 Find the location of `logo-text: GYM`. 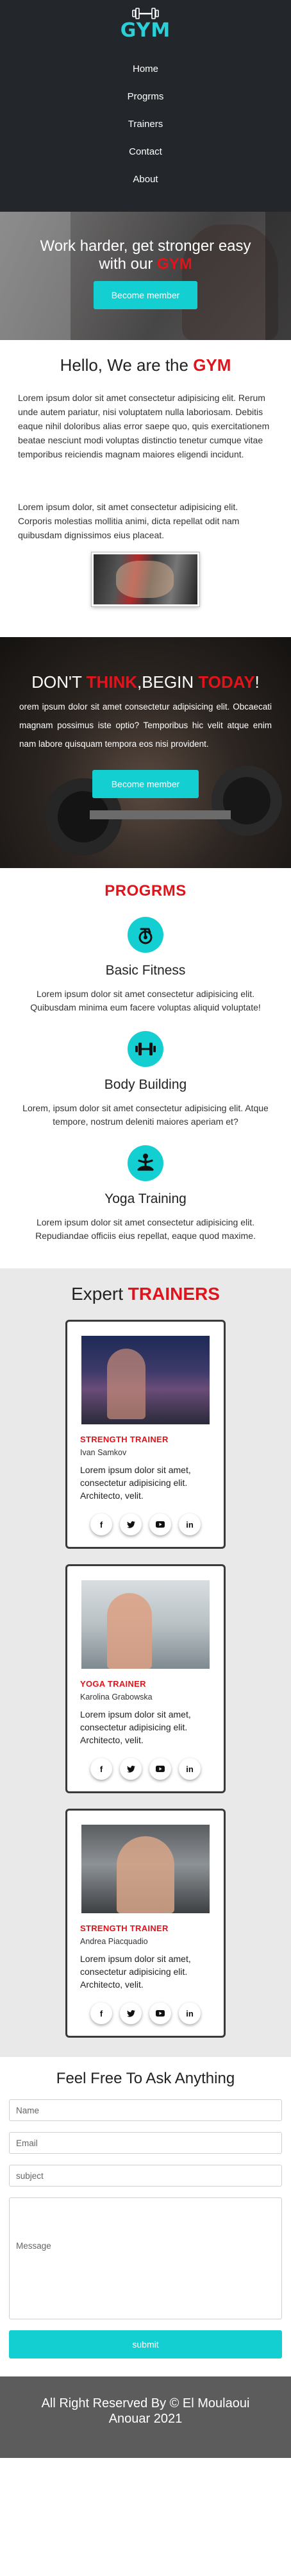

logo-text: GYM is located at coordinates (145, 30).